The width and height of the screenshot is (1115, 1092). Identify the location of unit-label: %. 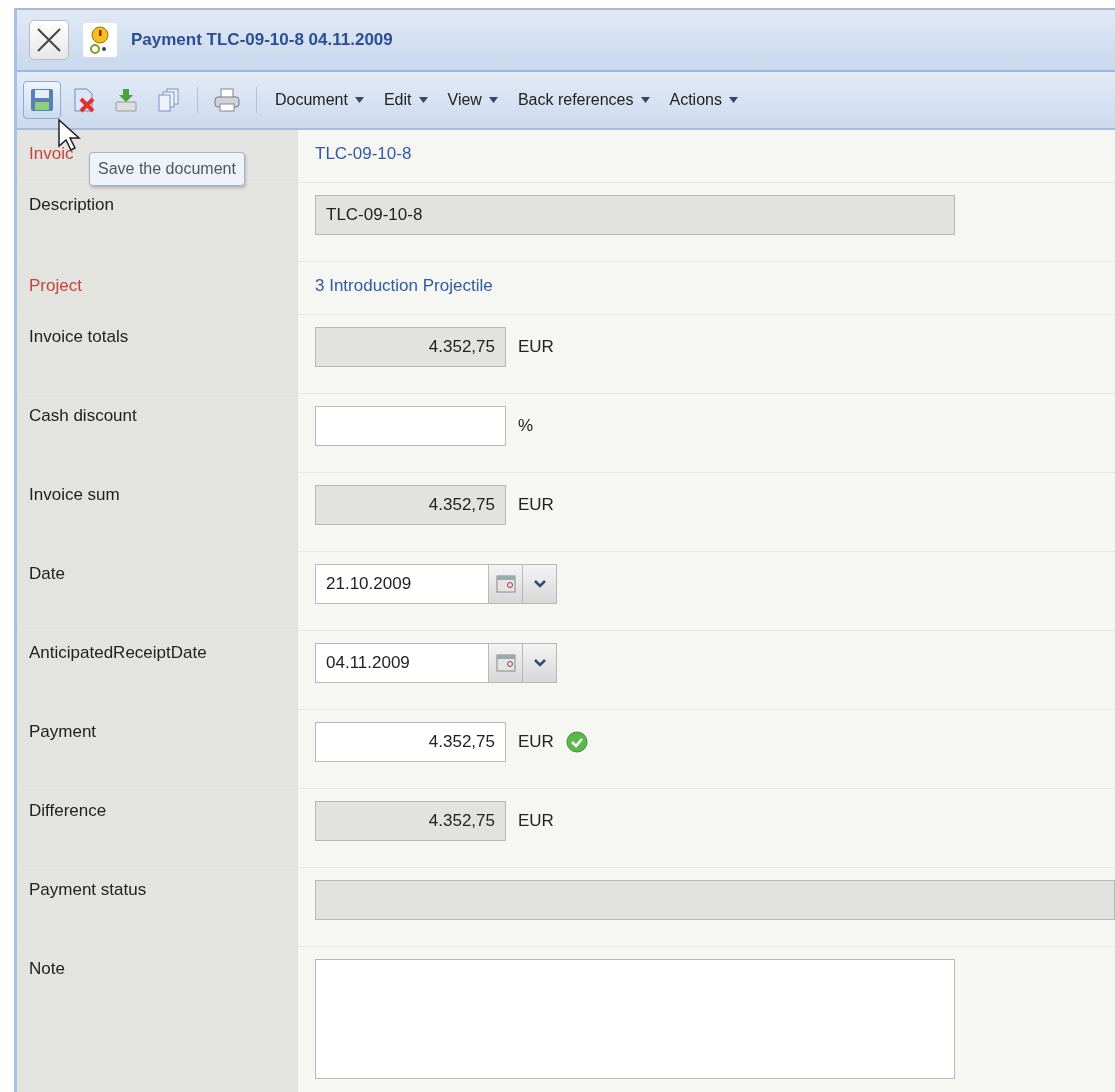
(526, 426).